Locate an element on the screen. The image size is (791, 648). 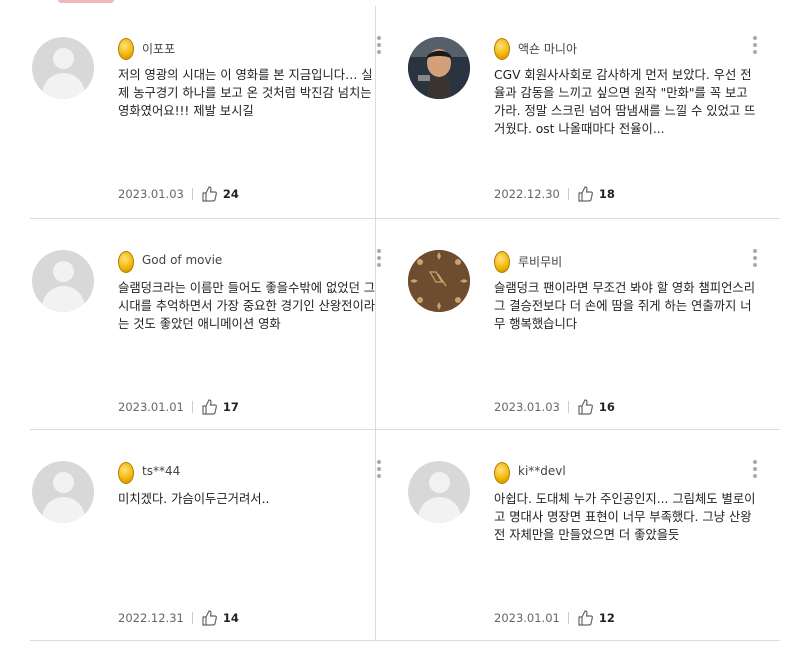
like-button: 24 is located at coordinates (220, 194).